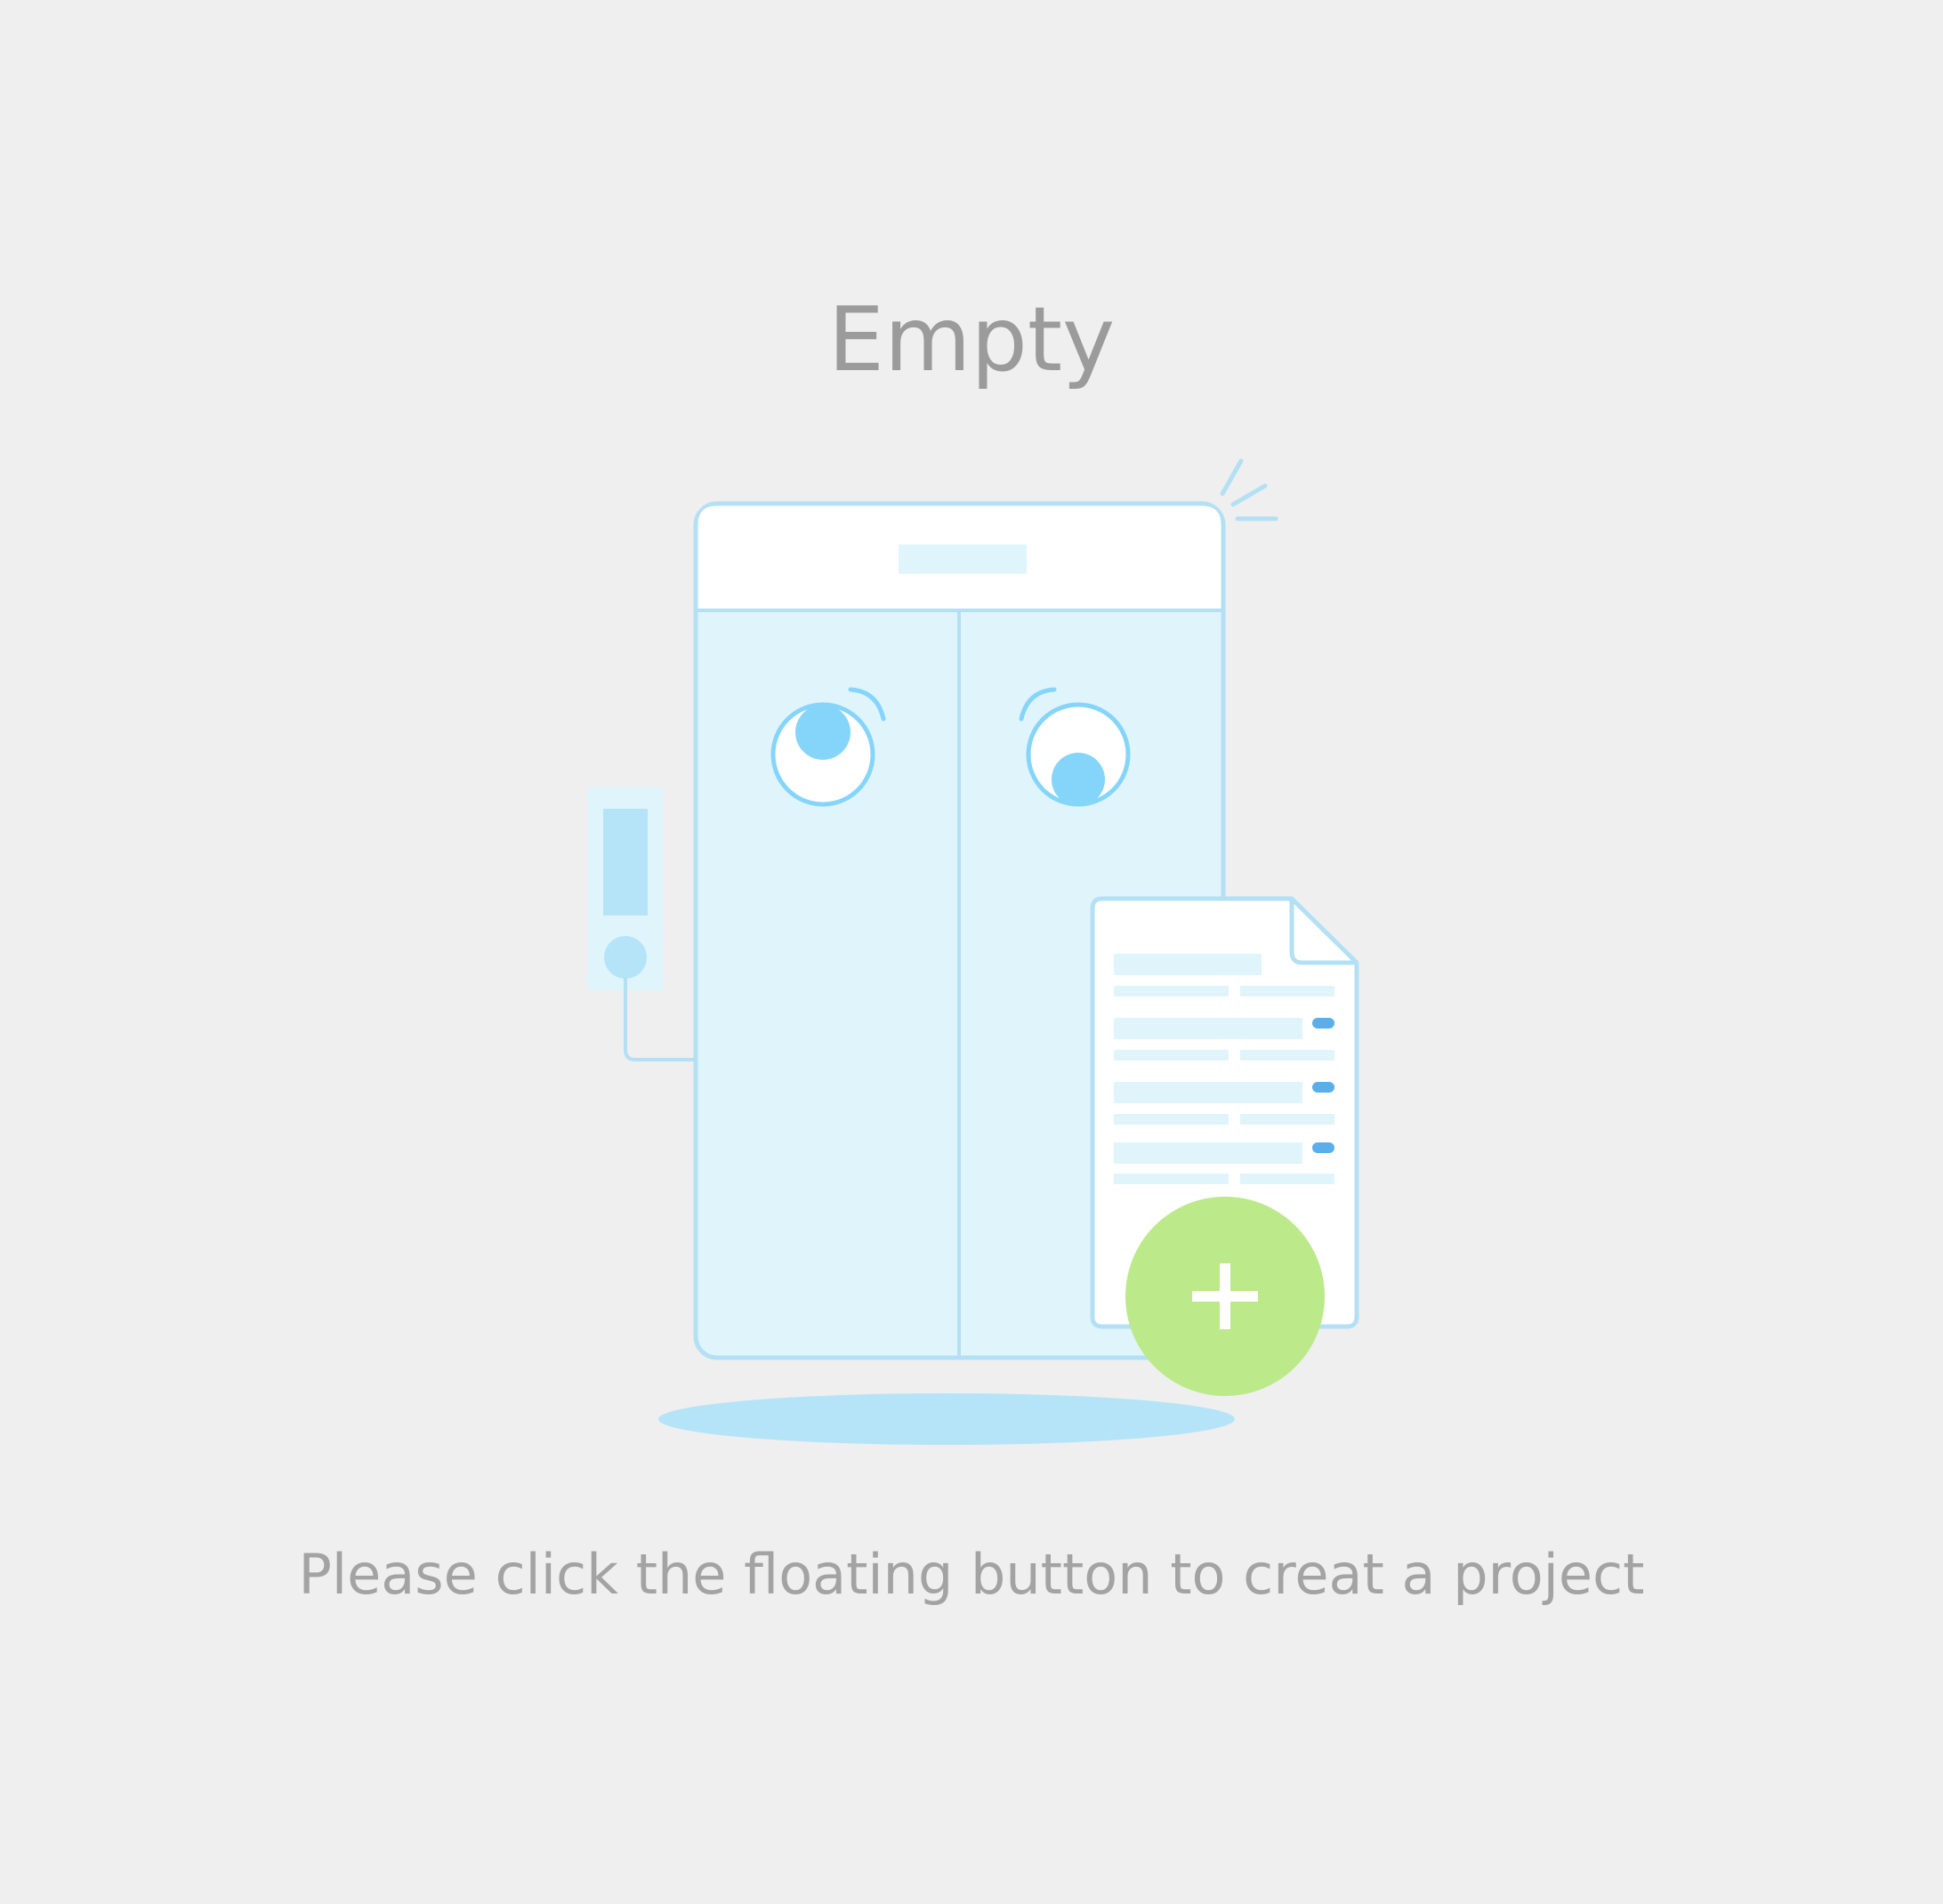  What do you see at coordinates (642, 924) in the screenshot?
I see `elevator-call-panel-icon` at bounding box center [642, 924].